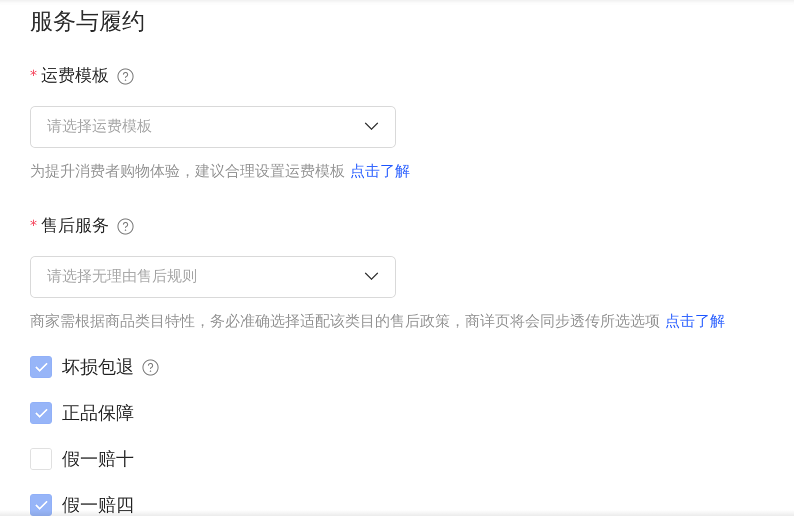 Image resolution: width=794 pixels, height=516 pixels. Describe the element at coordinates (98, 505) in the screenshot. I see `option-label: 假一赔四` at that location.